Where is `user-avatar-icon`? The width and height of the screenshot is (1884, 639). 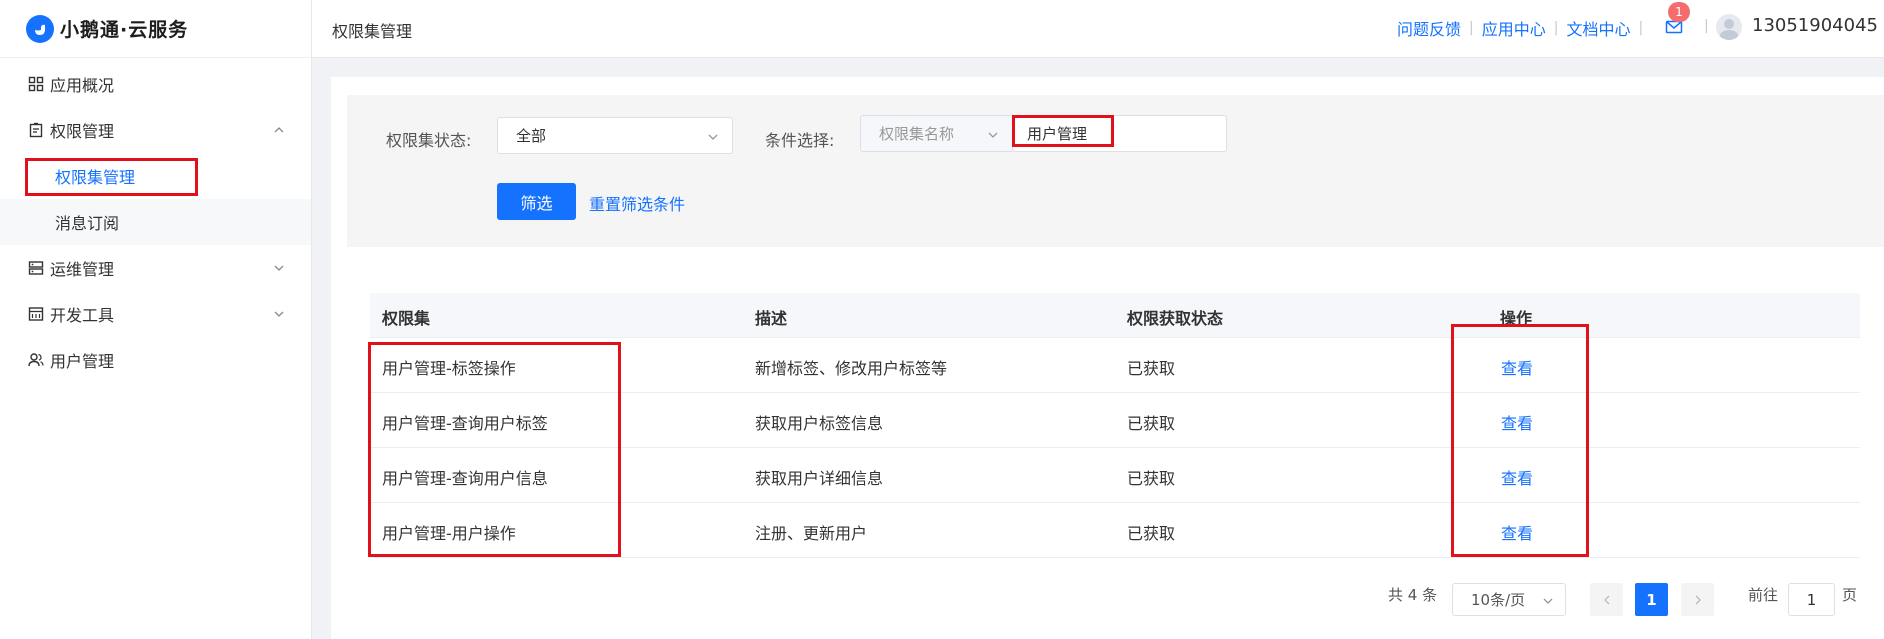
user-avatar-icon is located at coordinates (1729, 29).